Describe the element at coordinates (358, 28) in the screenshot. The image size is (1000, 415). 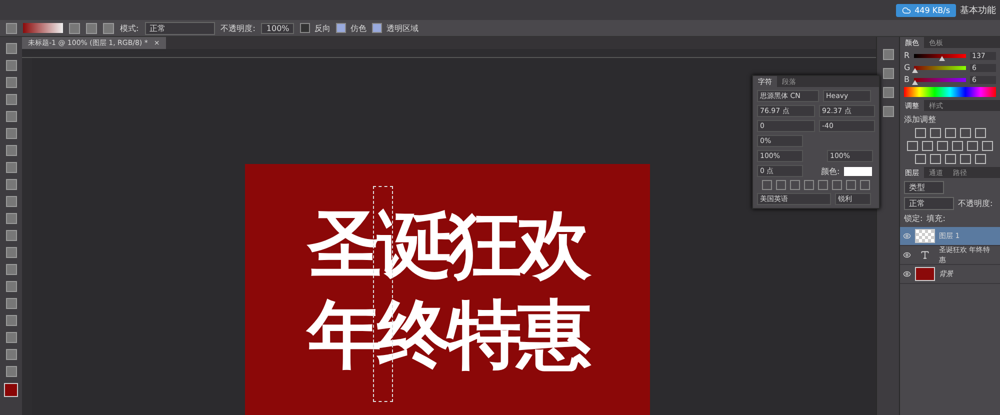
I see `checkbox-label: 仿色` at that location.